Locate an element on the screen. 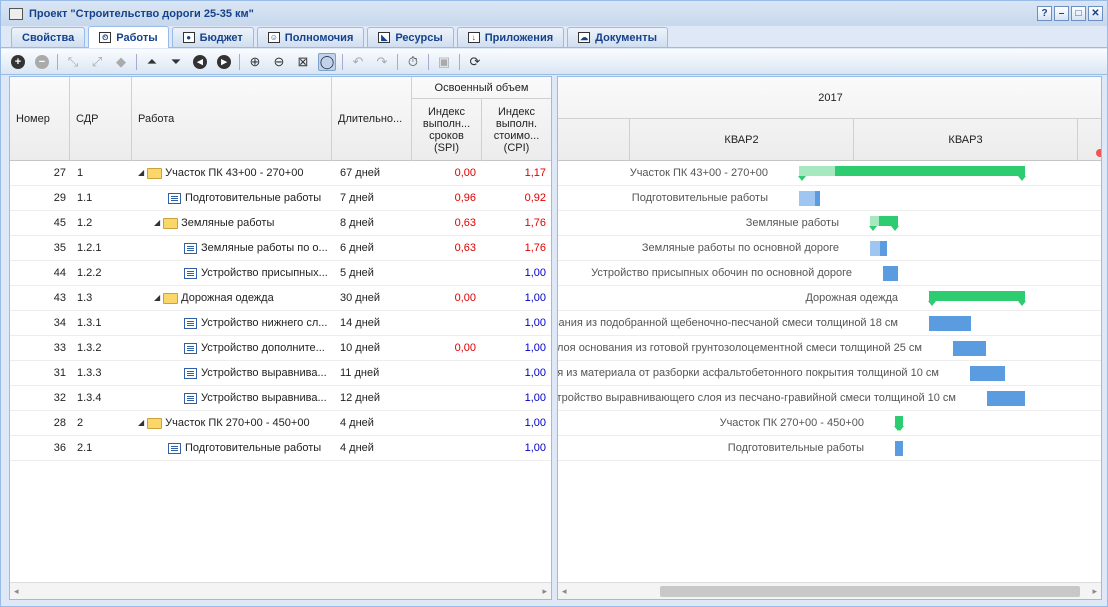  tab-properties: Свойства is located at coordinates (48, 37).